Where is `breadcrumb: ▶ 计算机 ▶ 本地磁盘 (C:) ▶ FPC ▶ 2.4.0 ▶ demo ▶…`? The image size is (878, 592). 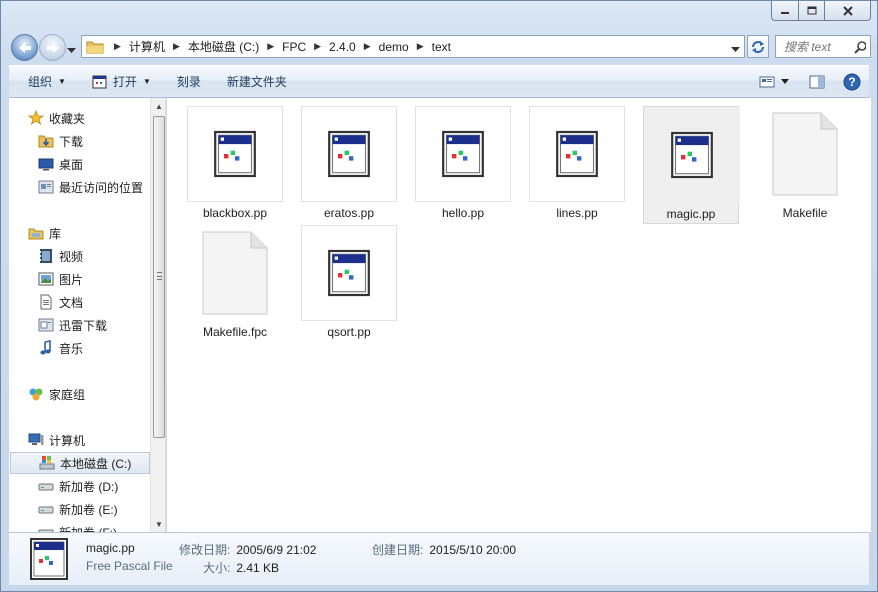 breadcrumb: ▶ 计算机 ▶ 本地磁盘 (C:) ▶ FPC ▶ 2.4.0 ▶ demo ▶… is located at coordinates (280, 46).